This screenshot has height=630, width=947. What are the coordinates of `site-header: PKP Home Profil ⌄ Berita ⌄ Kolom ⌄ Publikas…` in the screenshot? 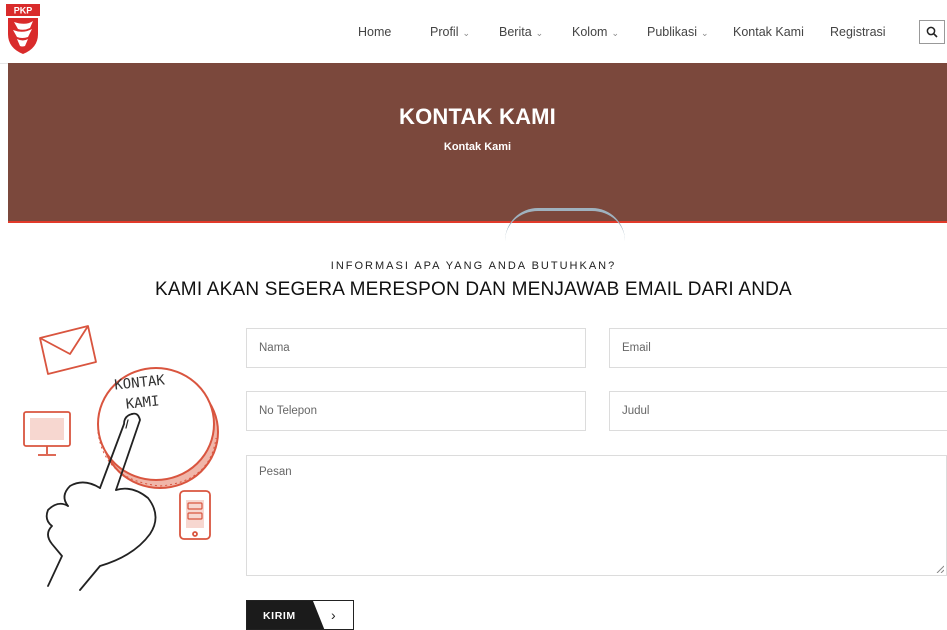 It's located at (473, 32).